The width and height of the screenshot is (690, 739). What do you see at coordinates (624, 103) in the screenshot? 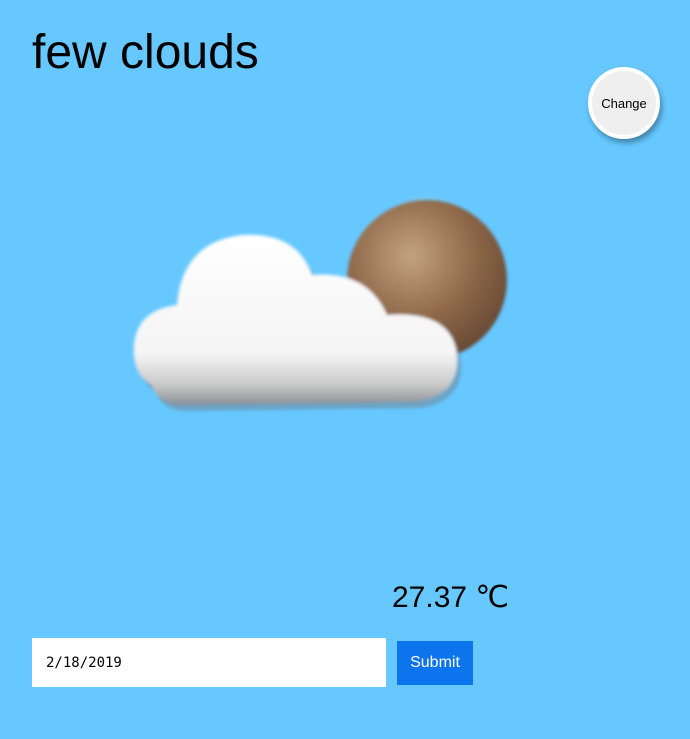
I see `change-button: Change` at bounding box center [624, 103].